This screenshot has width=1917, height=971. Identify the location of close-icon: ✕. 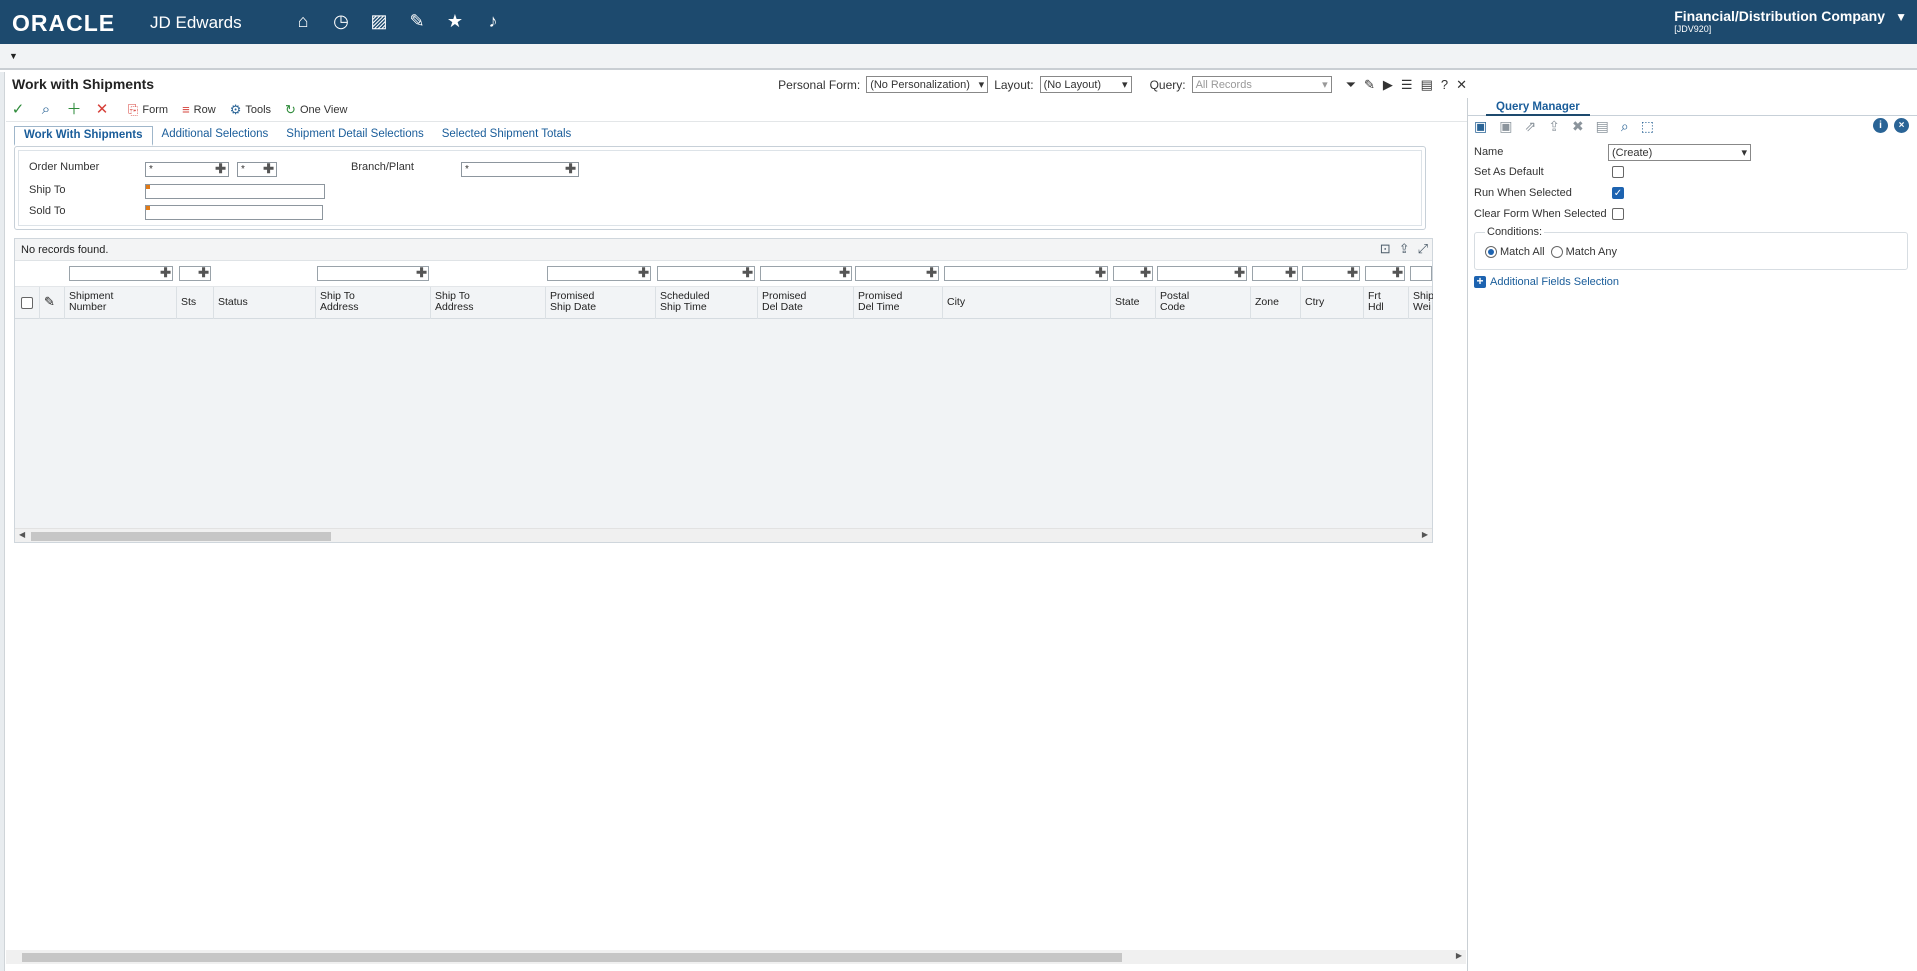
(1461, 85).